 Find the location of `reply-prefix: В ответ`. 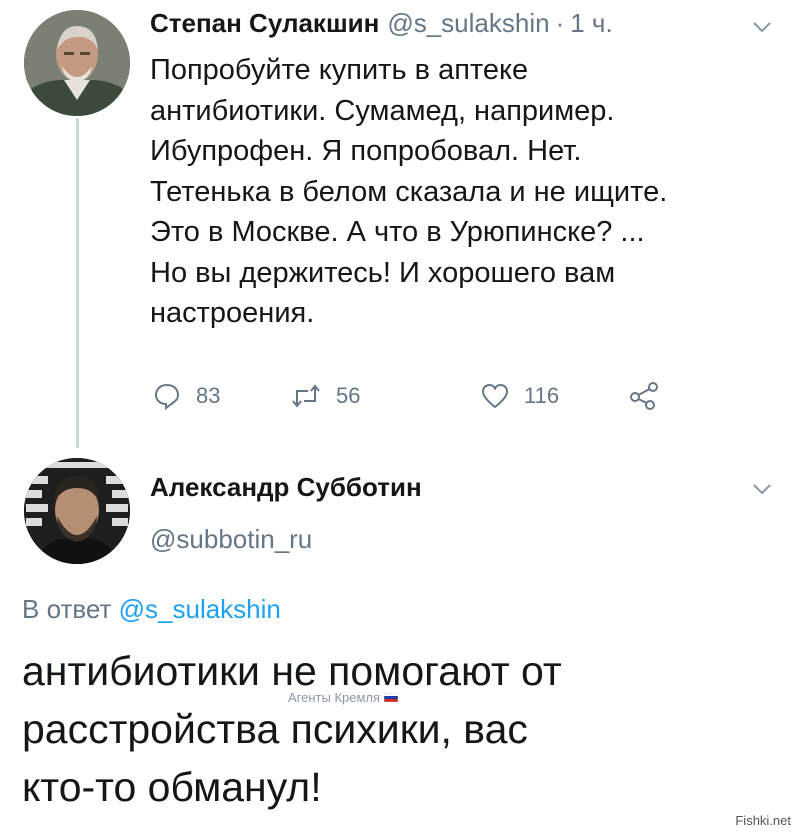

reply-prefix: В ответ is located at coordinates (67, 609).